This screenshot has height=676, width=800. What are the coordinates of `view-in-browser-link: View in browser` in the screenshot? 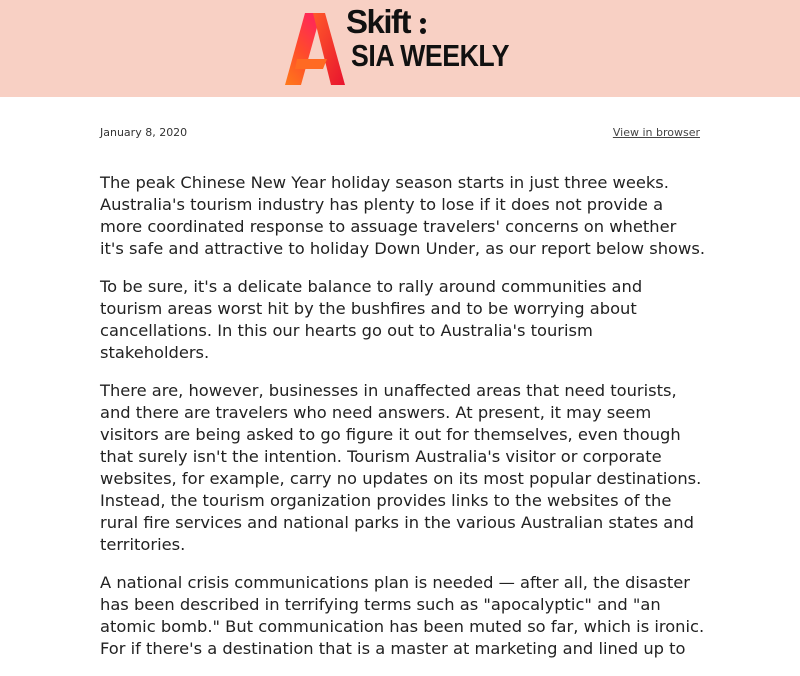 It's located at (656, 132).